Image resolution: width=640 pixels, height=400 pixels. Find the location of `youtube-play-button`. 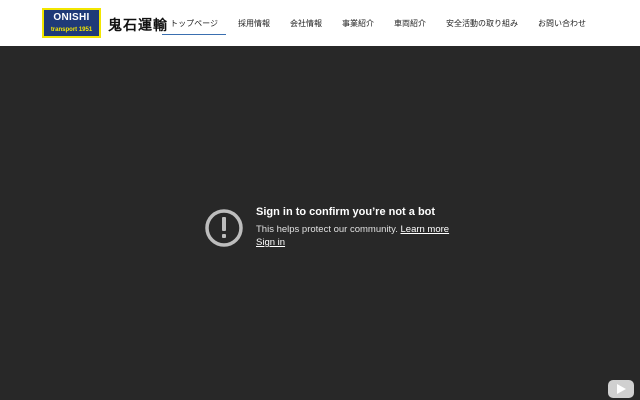

youtube-play-button is located at coordinates (621, 389).